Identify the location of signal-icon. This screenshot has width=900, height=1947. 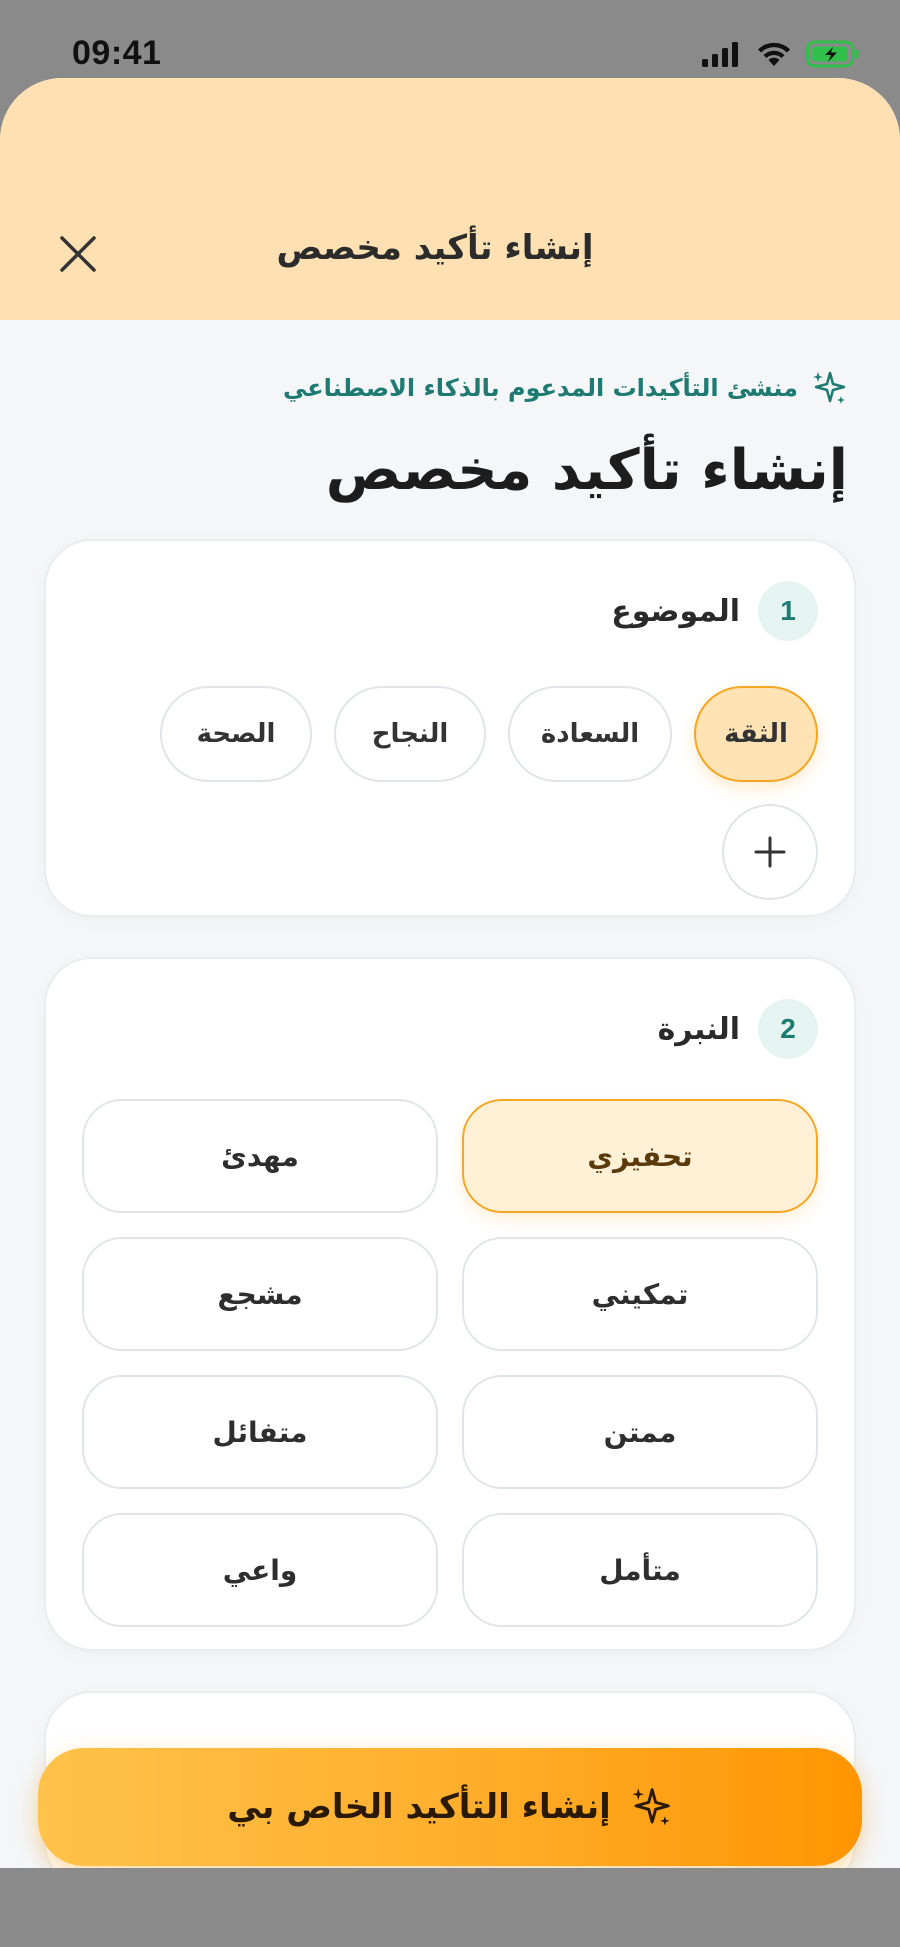
(720, 54).